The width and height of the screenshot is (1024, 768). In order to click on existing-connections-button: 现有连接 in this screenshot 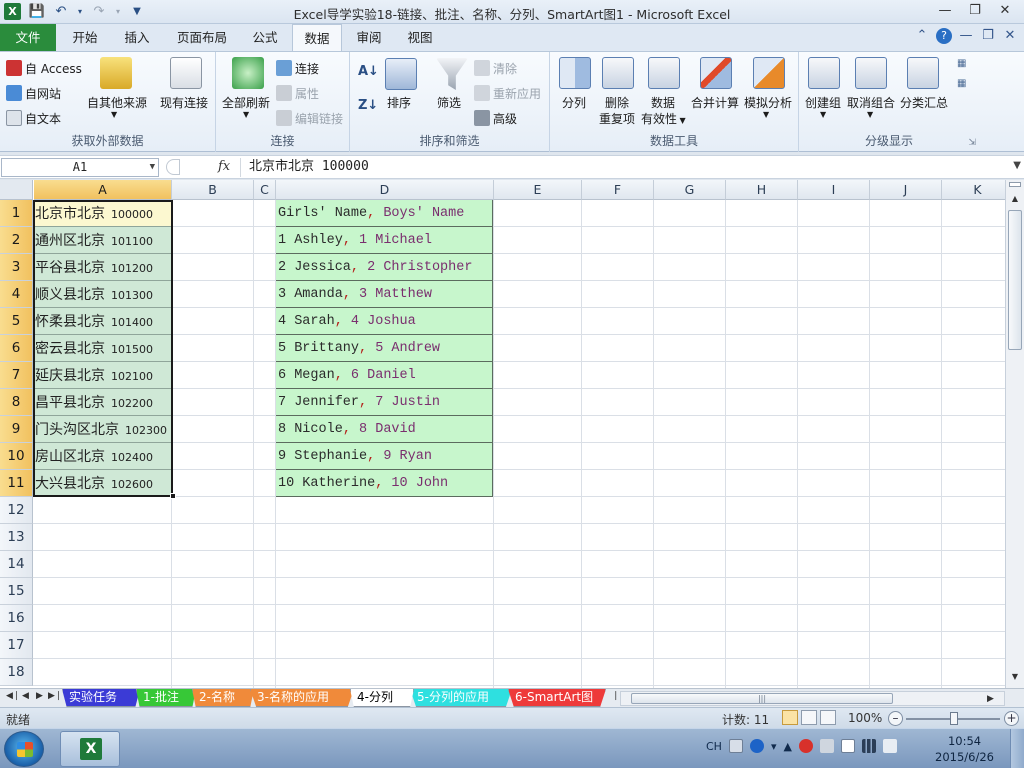, I will do `click(184, 102)`.